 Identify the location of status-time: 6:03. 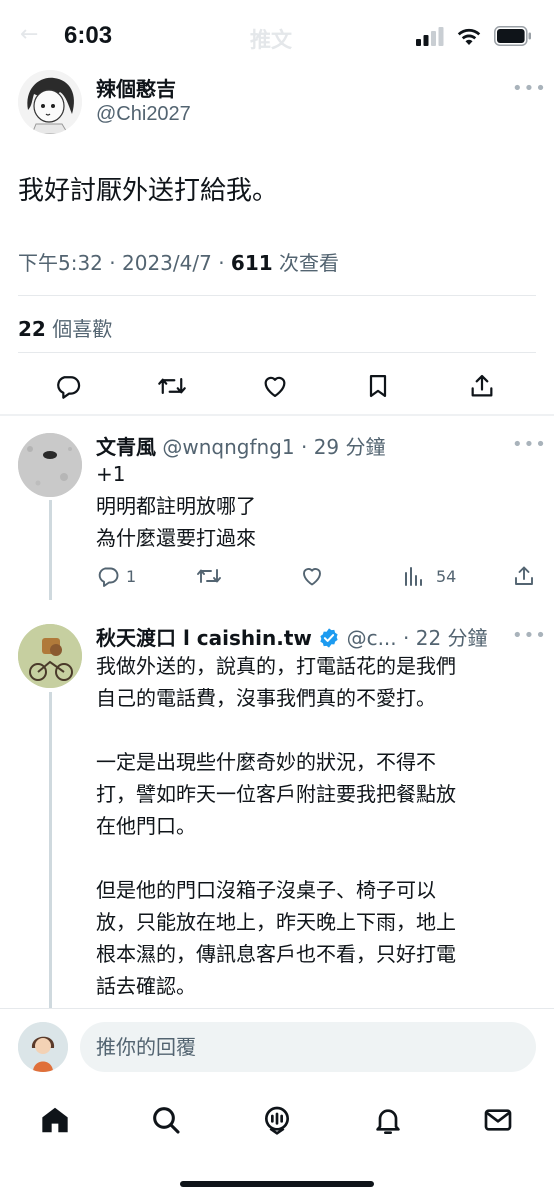
(88, 35).